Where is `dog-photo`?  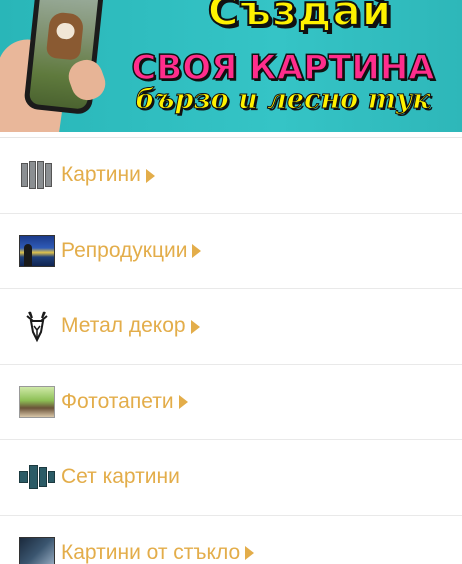 dog-photo is located at coordinates (65, 36).